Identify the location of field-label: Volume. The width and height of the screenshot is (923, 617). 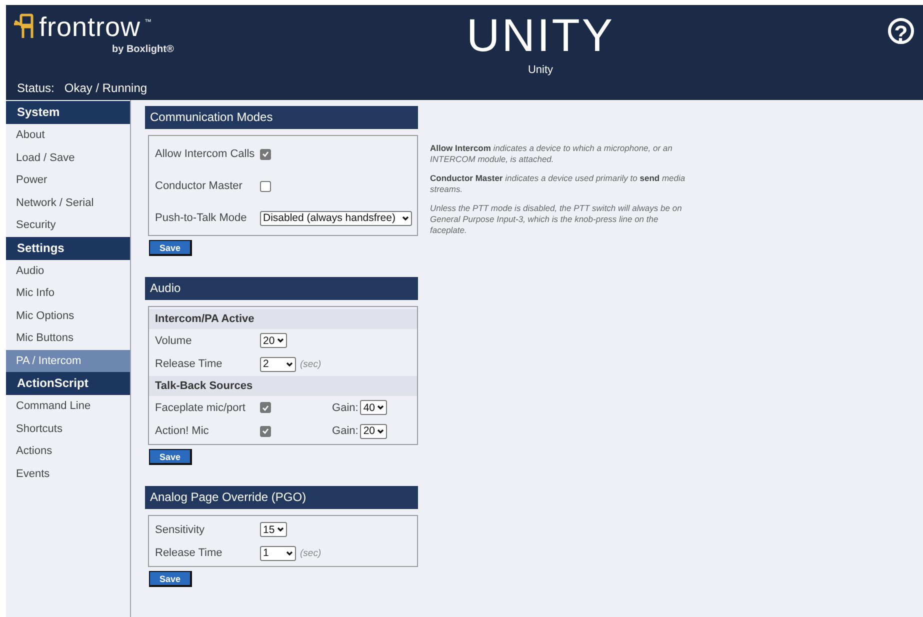
(174, 340).